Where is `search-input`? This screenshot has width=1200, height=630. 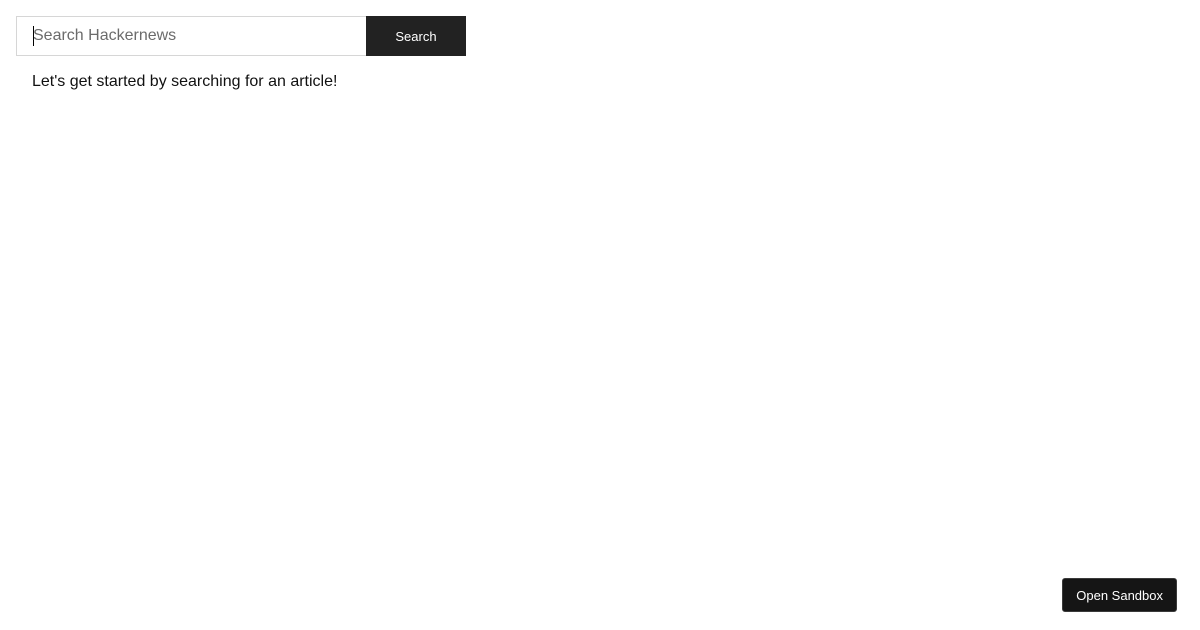
search-input is located at coordinates (191, 36).